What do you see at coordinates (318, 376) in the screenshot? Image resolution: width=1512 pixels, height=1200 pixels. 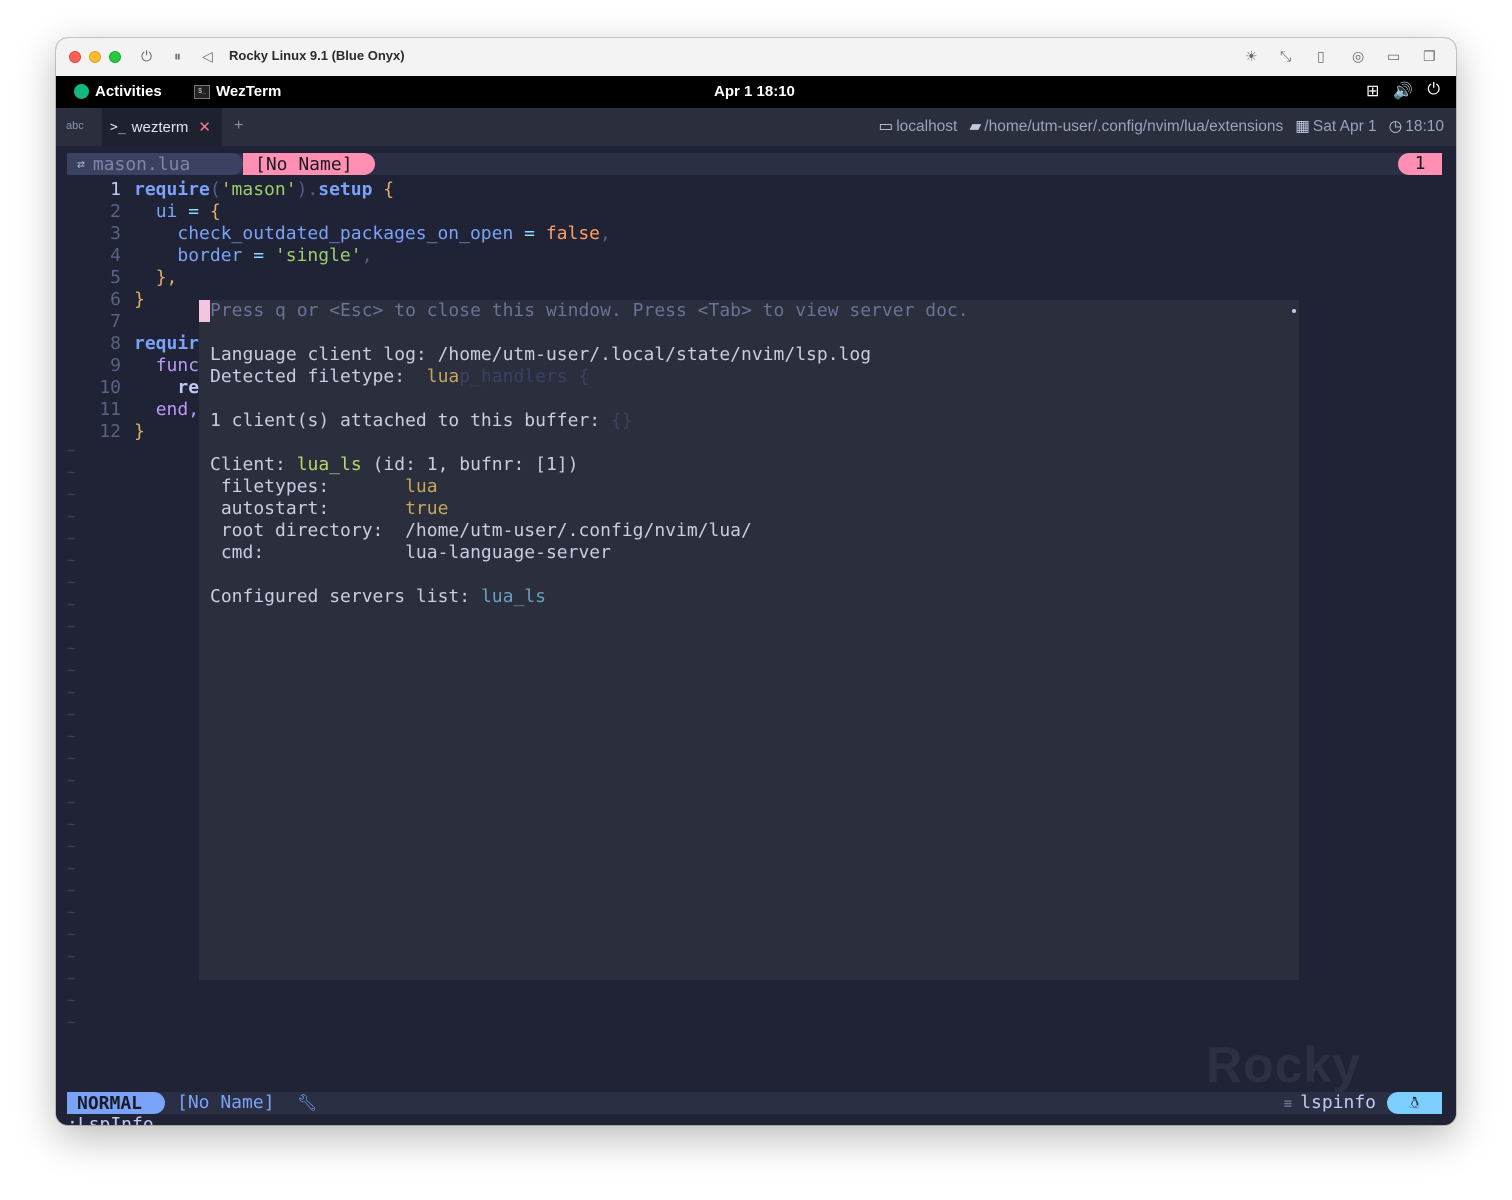 I see `filetype-label: Detected filetype:` at bounding box center [318, 376].